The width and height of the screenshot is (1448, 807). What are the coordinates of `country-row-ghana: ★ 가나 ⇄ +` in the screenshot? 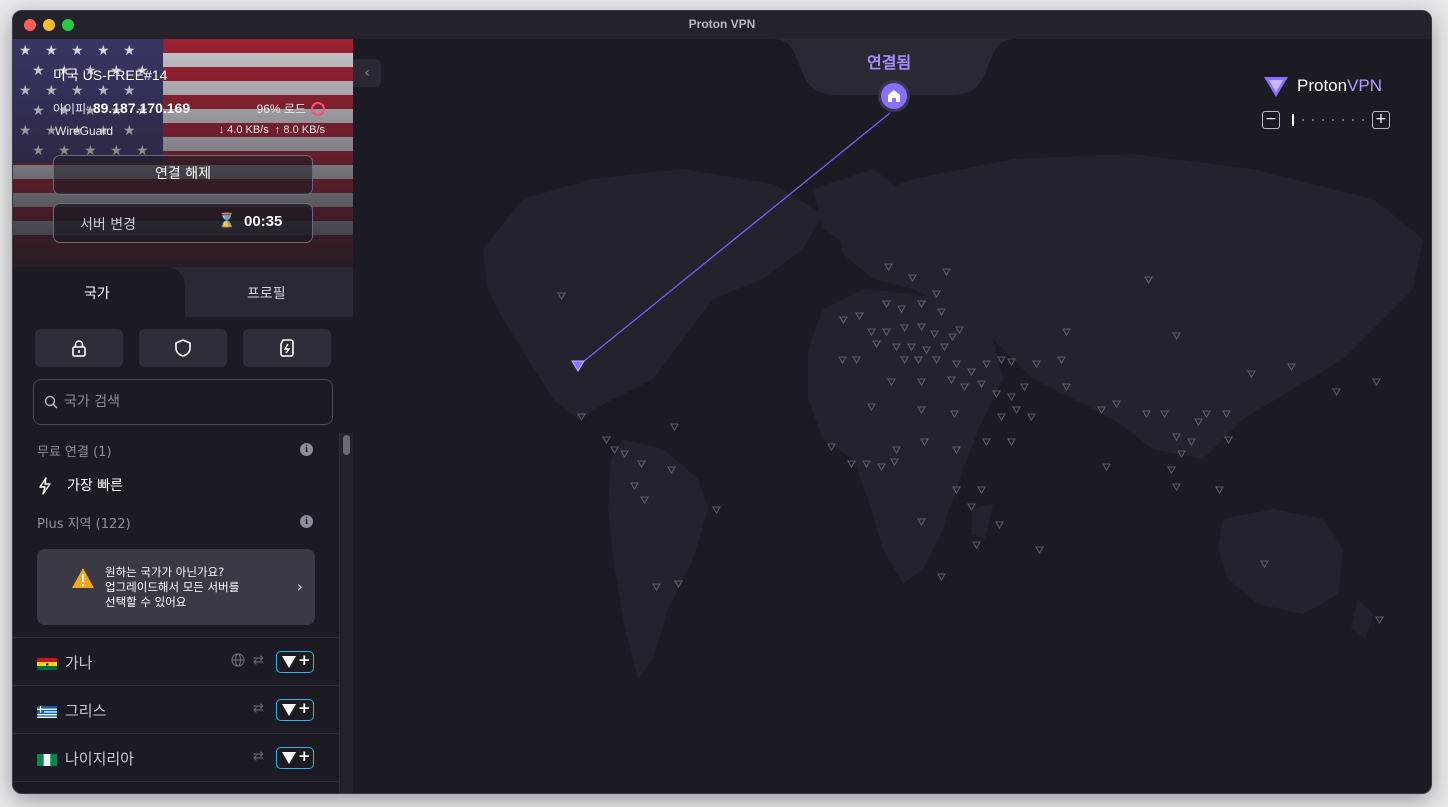 It's located at (176, 661).